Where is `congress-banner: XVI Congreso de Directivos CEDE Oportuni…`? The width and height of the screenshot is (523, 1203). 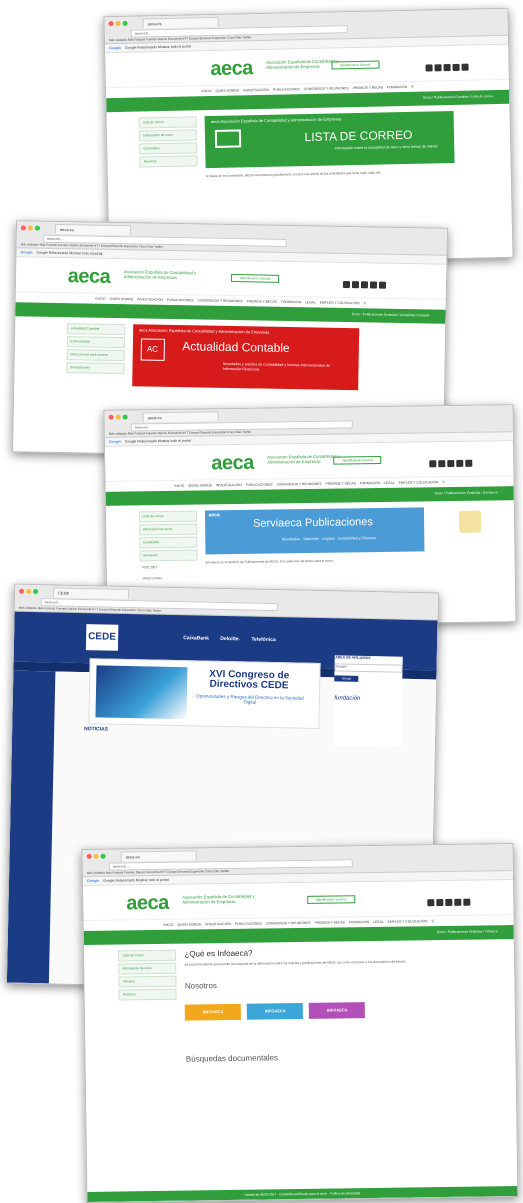 congress-banner: XVI Congreso de Directivos CEDE Oportuni… is located at coordinates (204, 694).